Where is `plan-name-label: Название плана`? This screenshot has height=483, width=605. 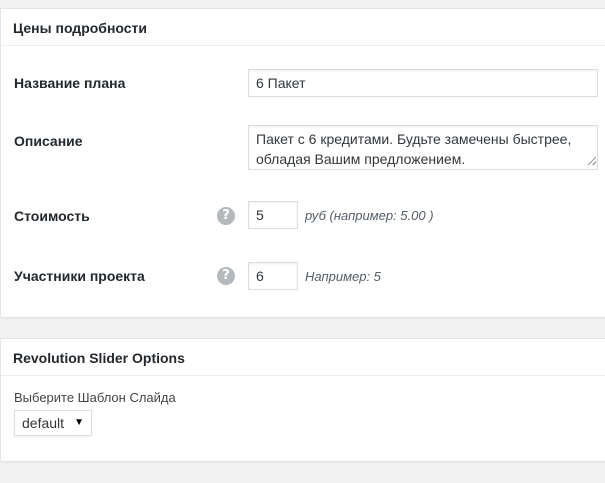
plan-name-label: Название плана is located at coordinates (70, 83).